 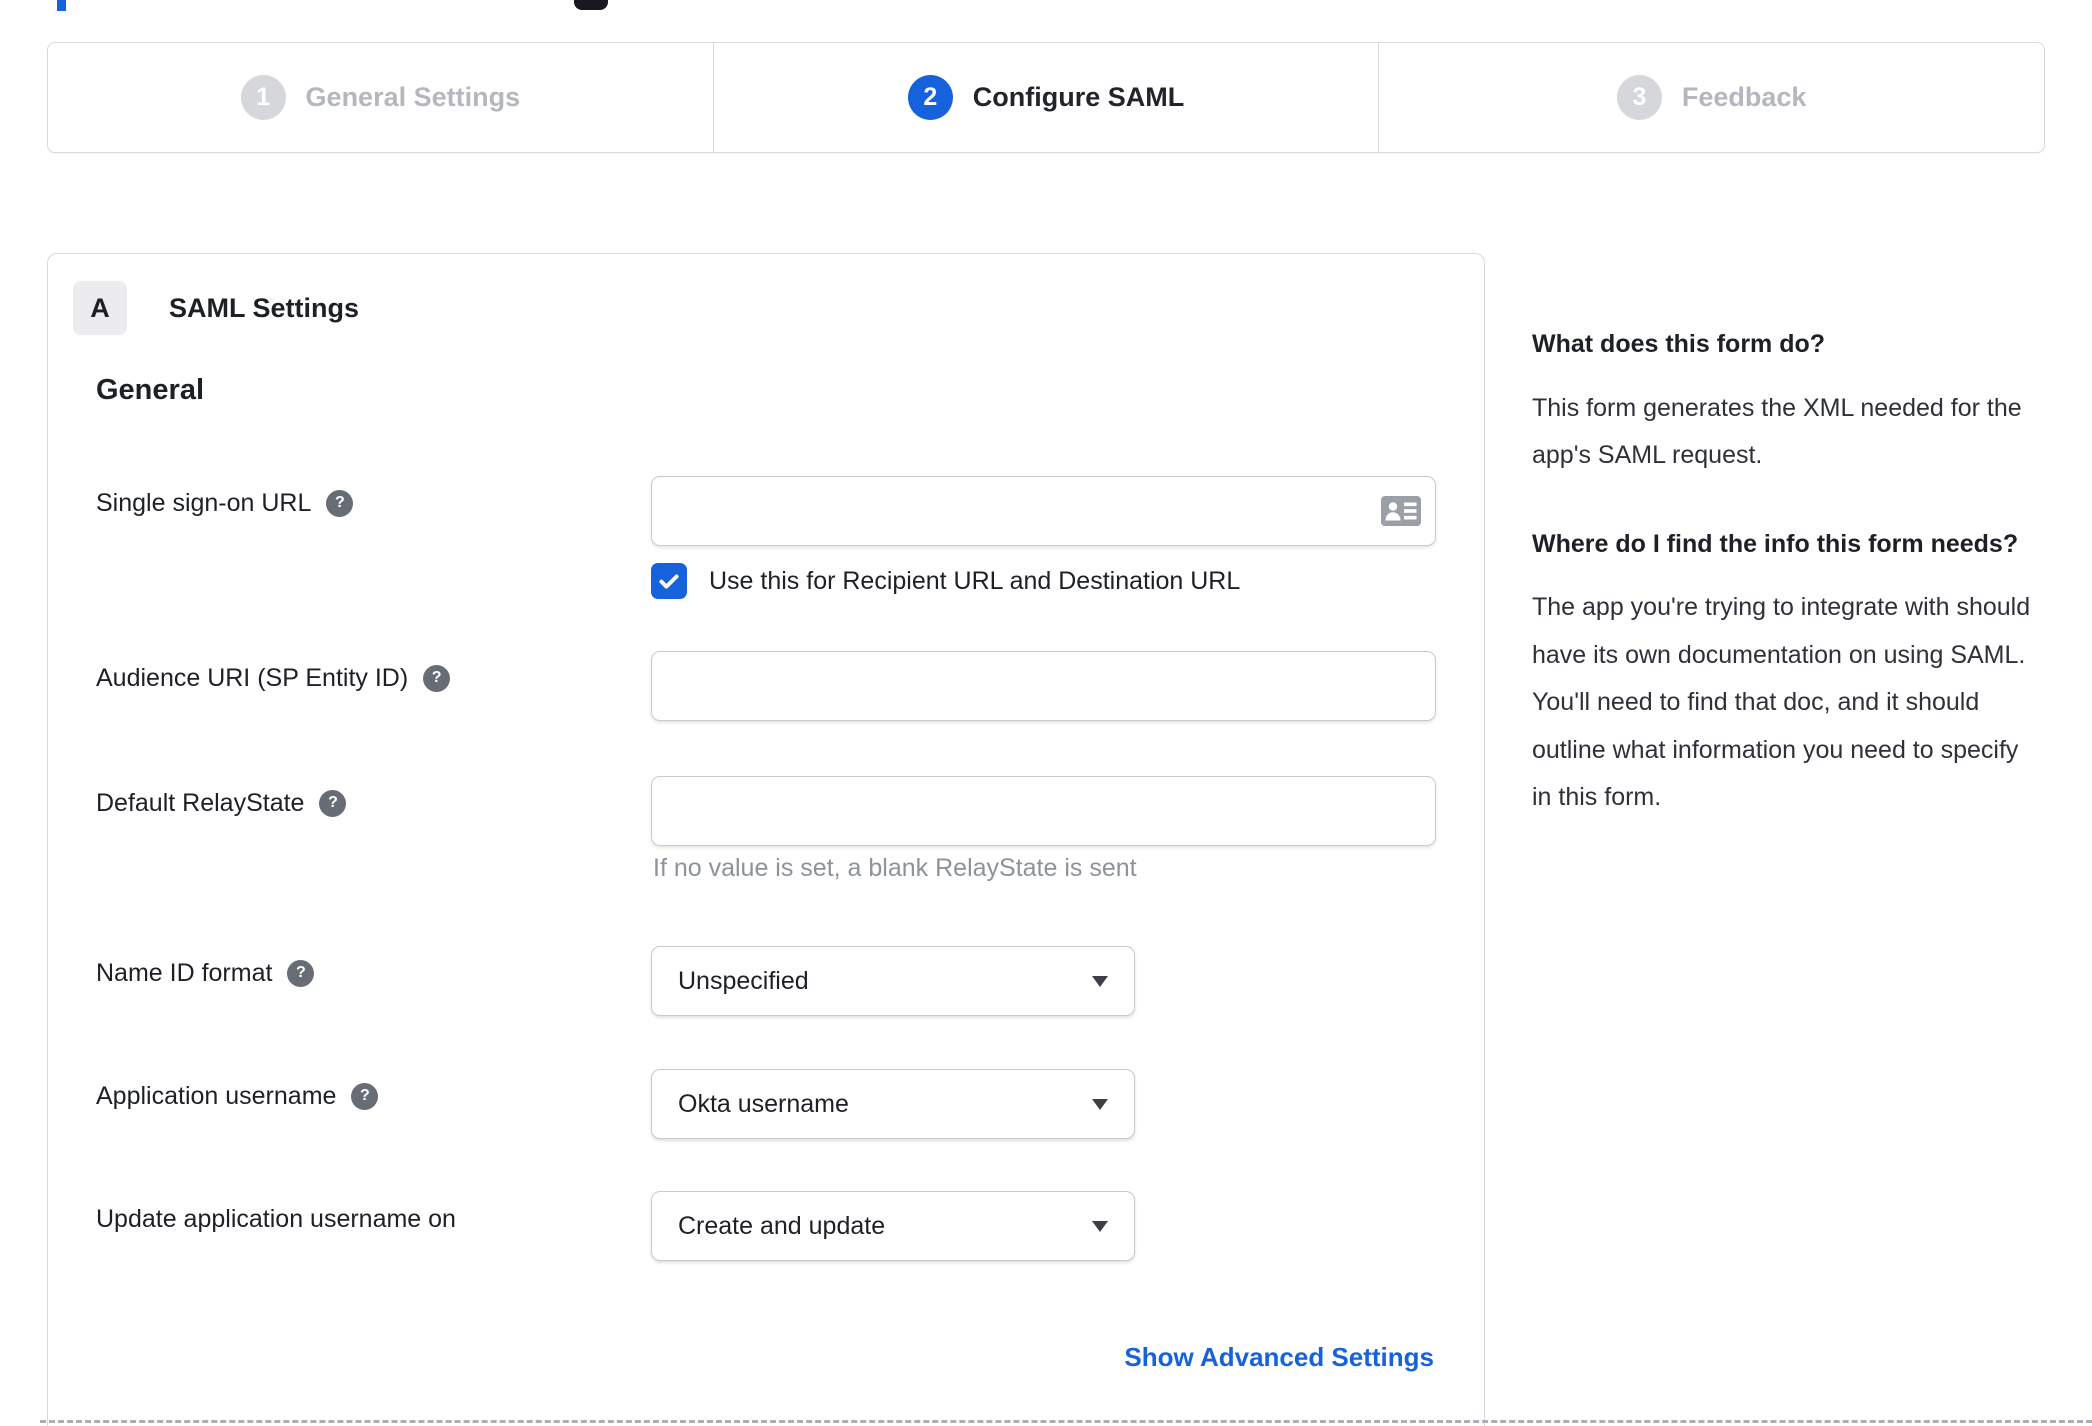 What do you see at coordinates (205, 973) in the screenshot?
I see `name-id-format-label: Name ID format ?` at bounding box center [205, 973].